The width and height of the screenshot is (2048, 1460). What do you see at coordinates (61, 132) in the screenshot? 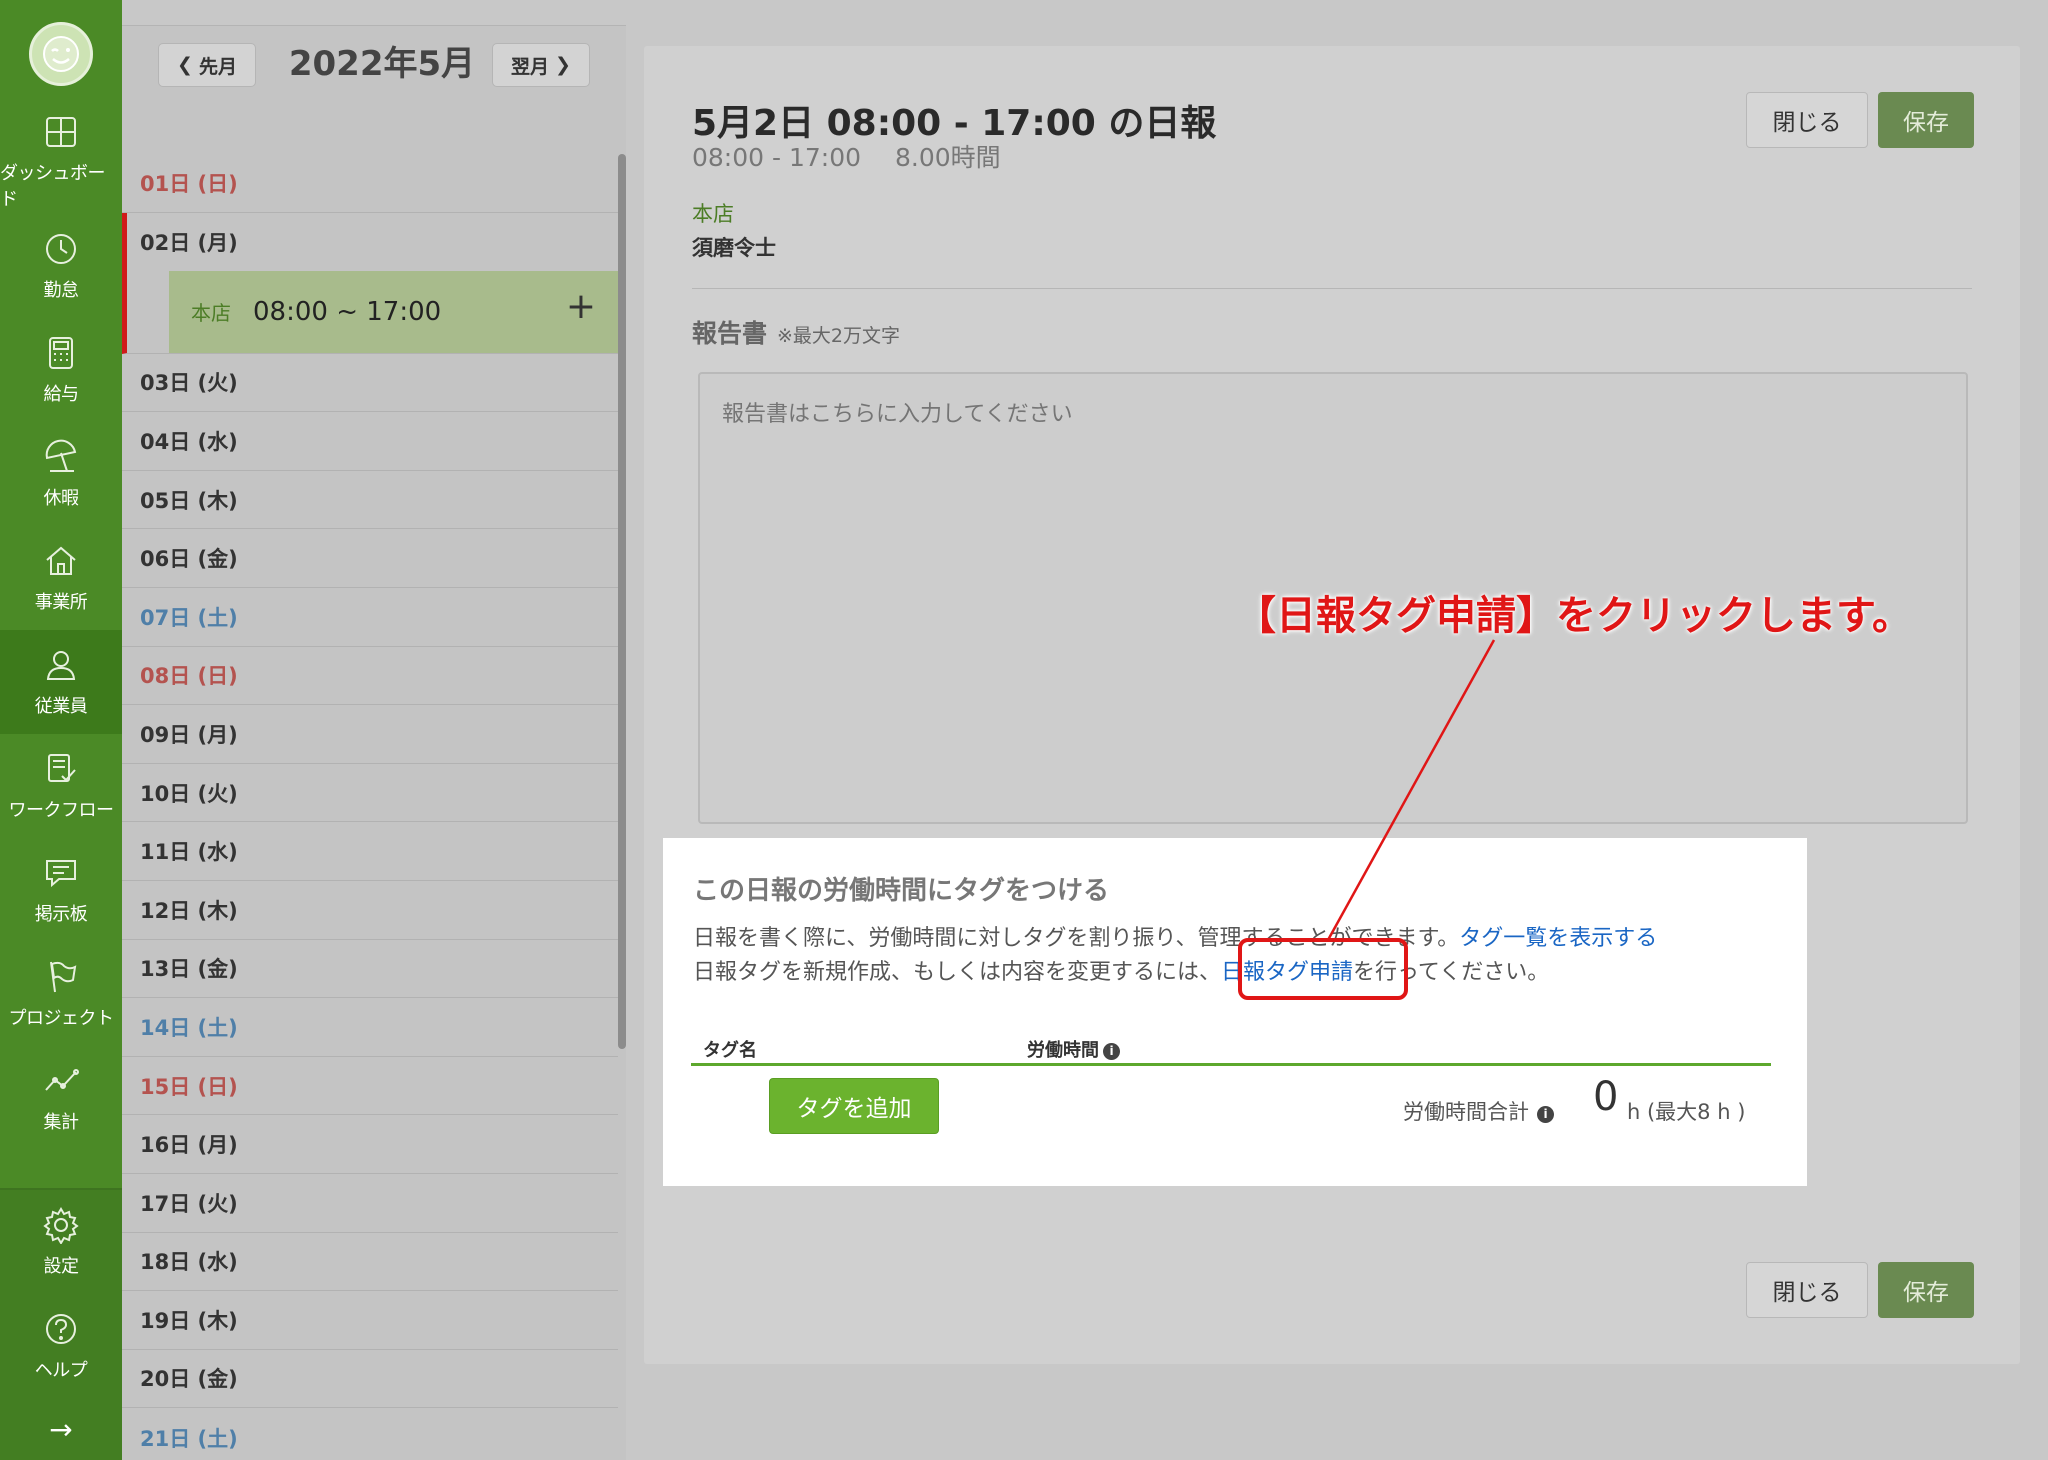
I see `dashboard-icon` at bounding box center [61, 132].